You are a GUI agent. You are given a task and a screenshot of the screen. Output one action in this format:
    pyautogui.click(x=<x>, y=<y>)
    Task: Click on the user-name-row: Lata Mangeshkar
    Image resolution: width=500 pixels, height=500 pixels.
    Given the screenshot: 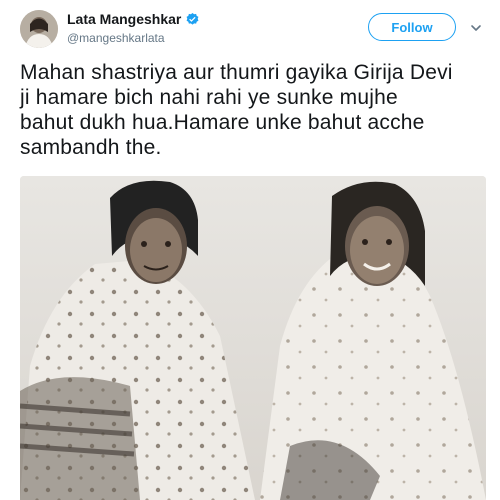 What is the action you would take?
    pyautogui.click(x=133, y=19)
    